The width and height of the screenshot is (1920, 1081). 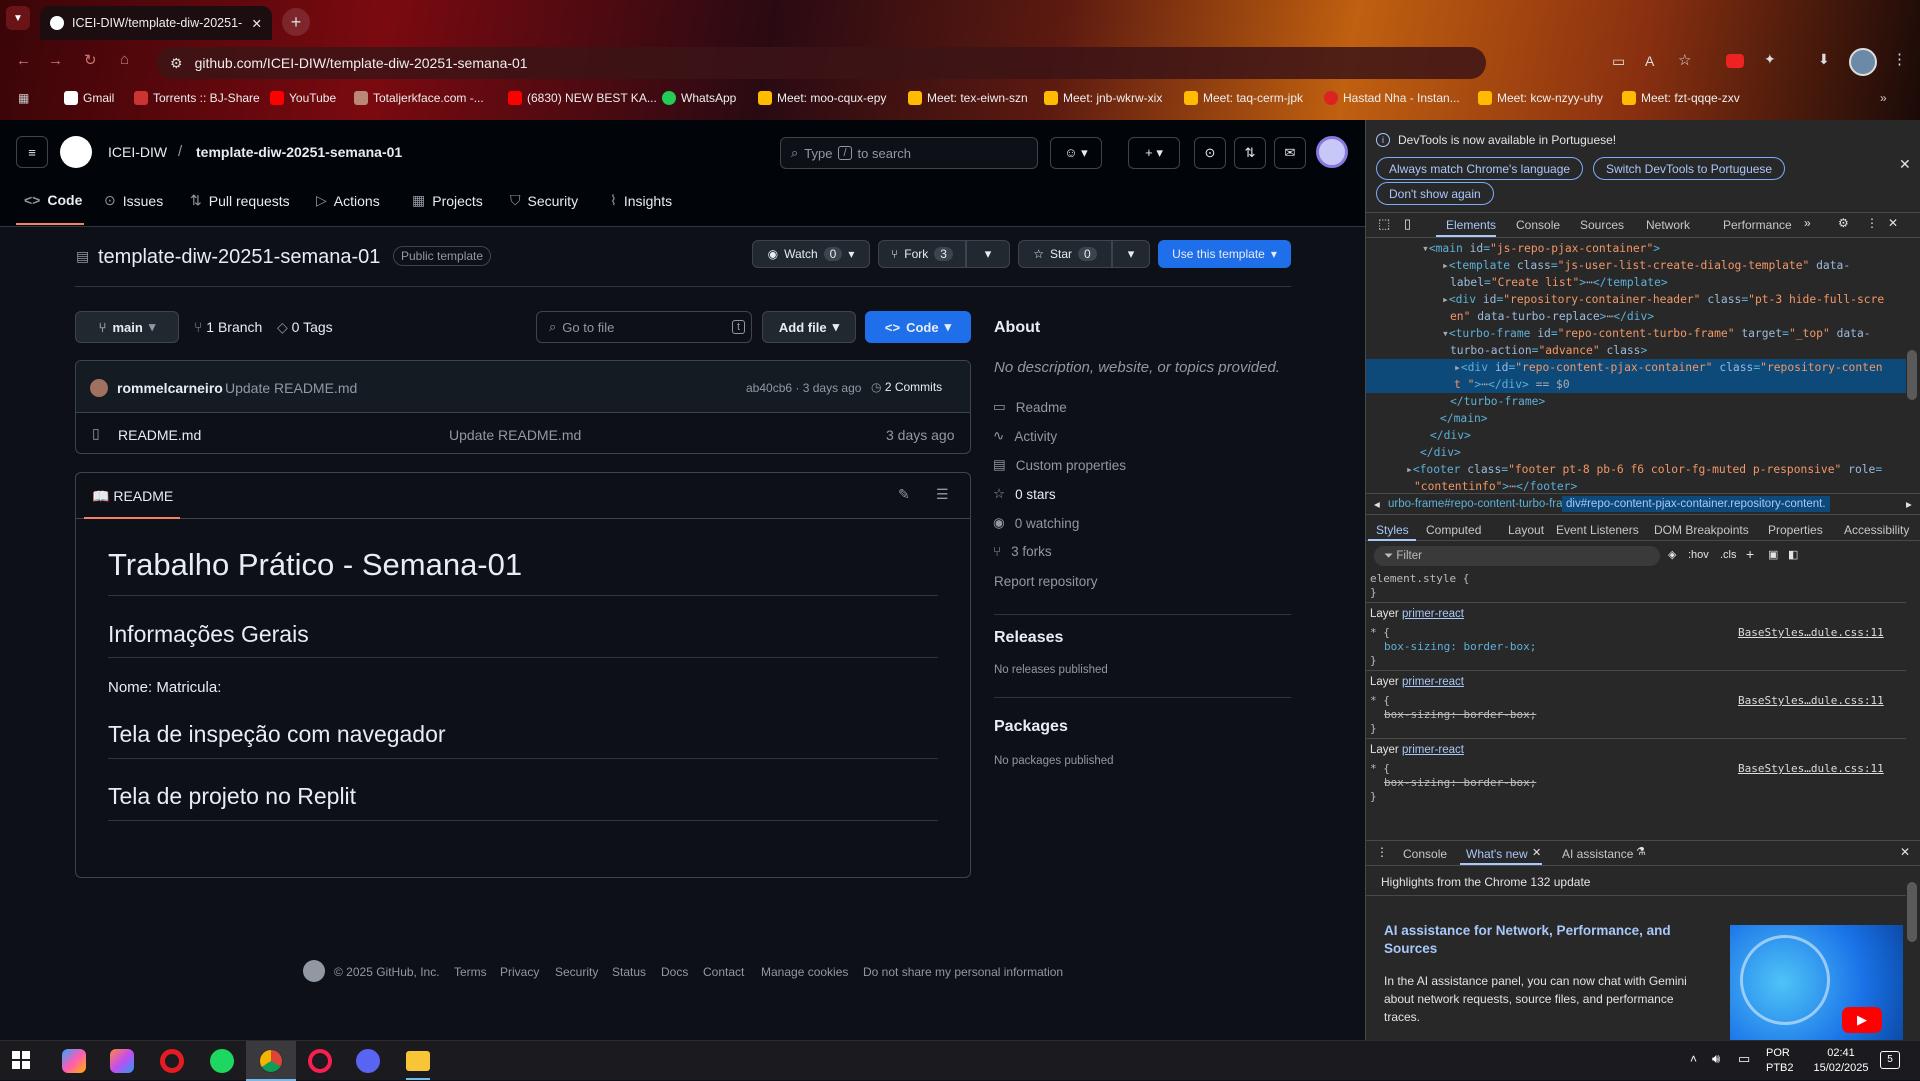 I want to click on footer-manage-cookies: Manage cookies, so click(x=804, y=972).